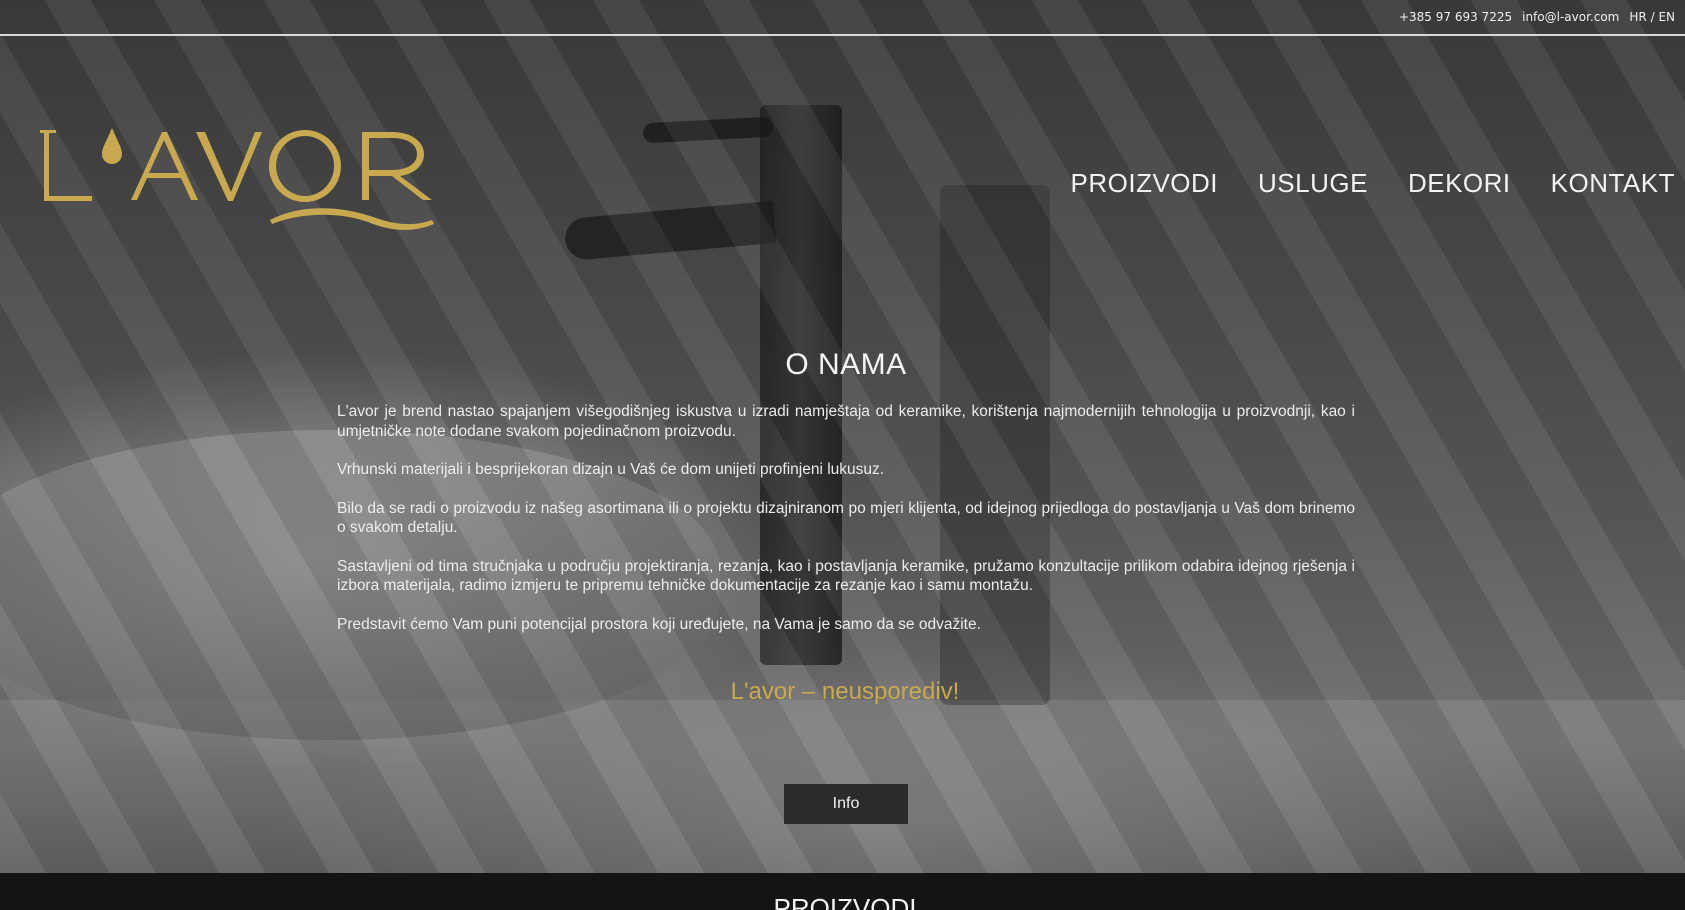 The width and height of the screenshot is (1685, 910). I want to click on contact-info: +385 97 693 7225 info@l-avor.com HR / EN, so click(1537, 17).